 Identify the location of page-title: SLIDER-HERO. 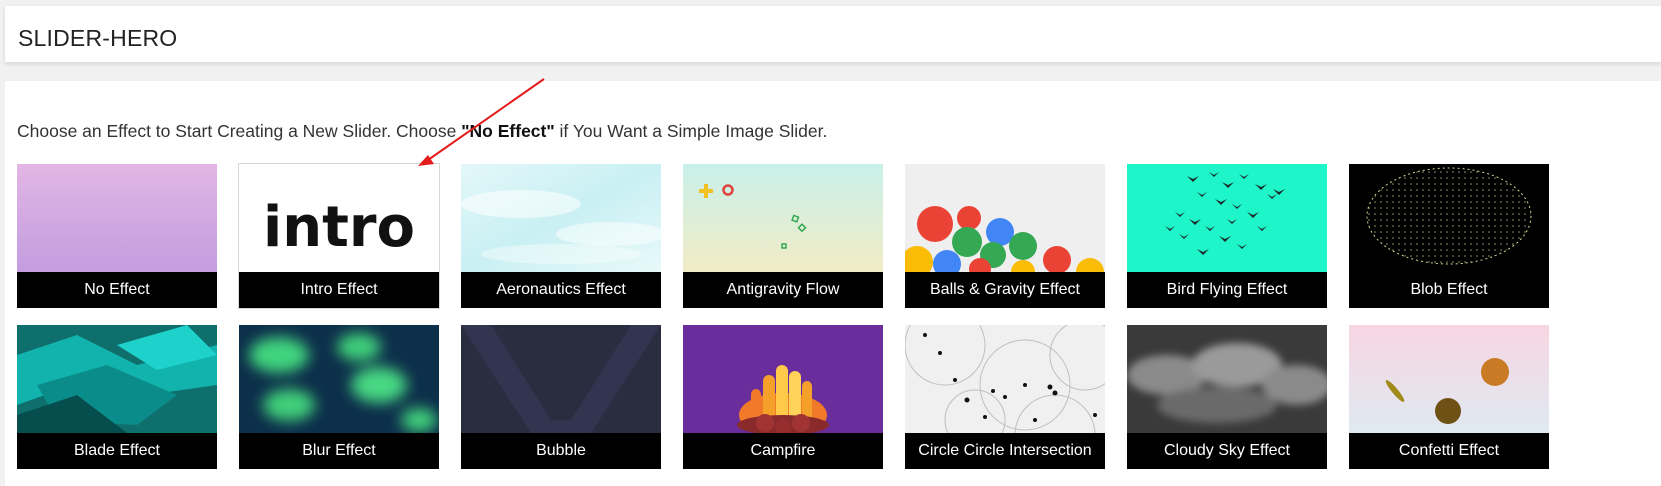
(98, 38).